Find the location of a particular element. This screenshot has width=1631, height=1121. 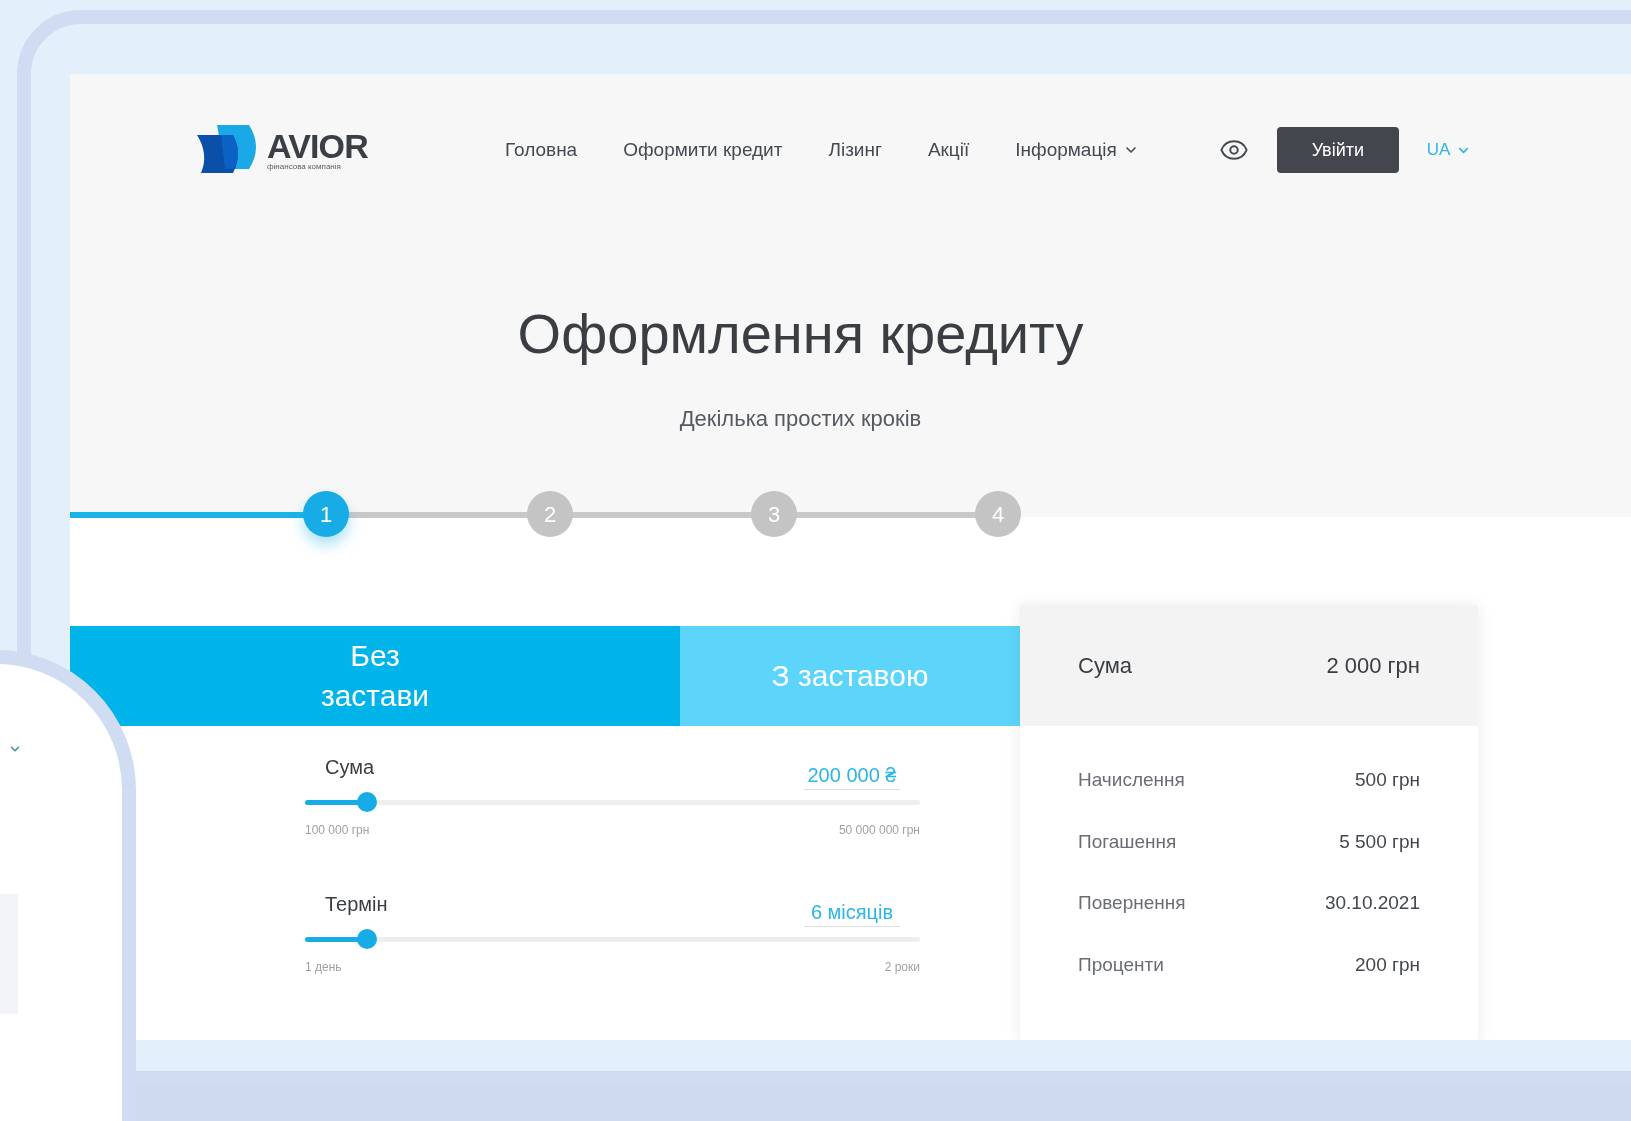

tab: З заставою is located at coordinates (850, 676).